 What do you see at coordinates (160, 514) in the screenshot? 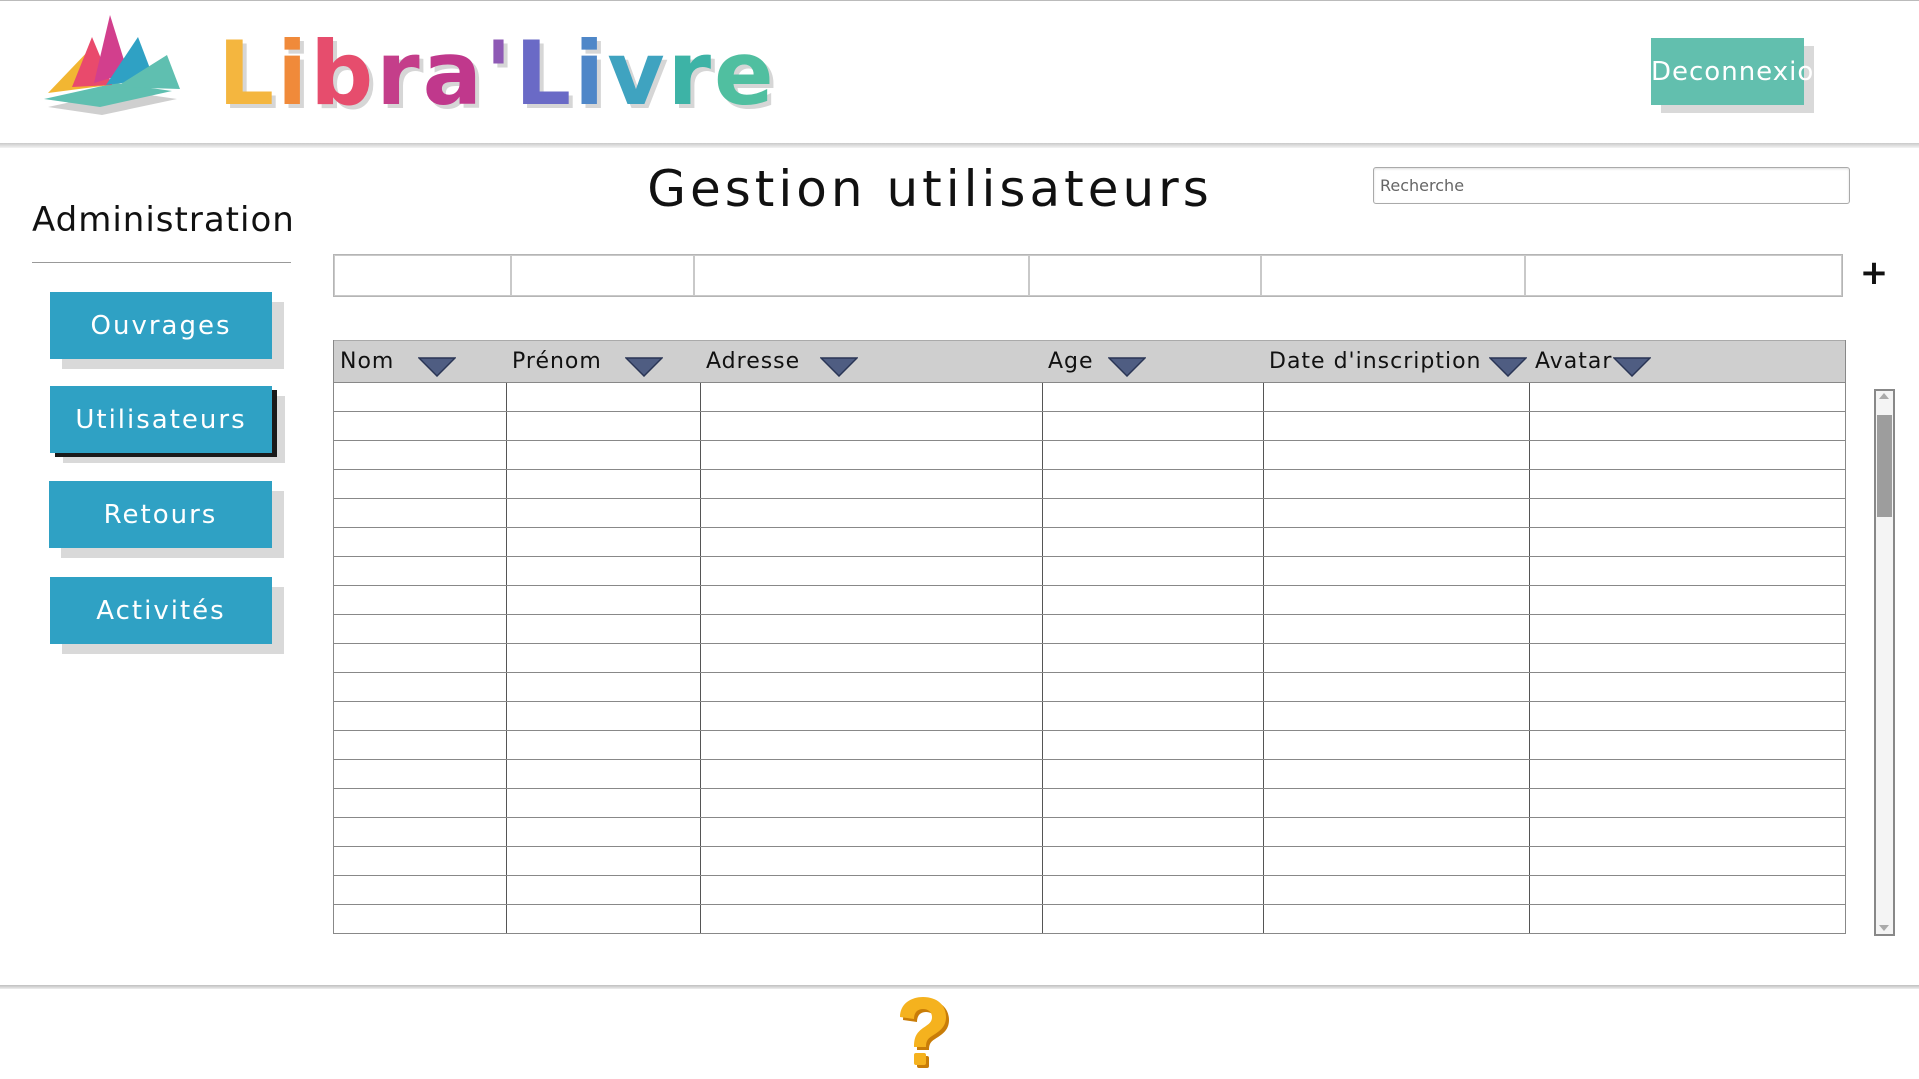
I see `sidebar-item-retours: Retours` at bounding box center [160, 514].